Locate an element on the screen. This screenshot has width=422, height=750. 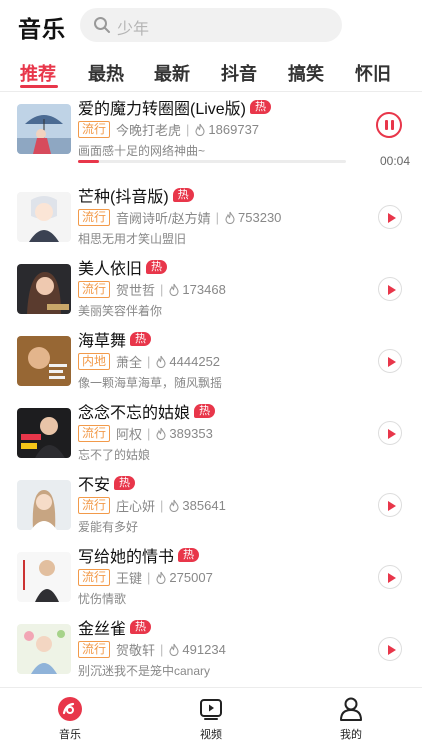
tab-recommend: 推荐 is located at coordinates (38, 73).